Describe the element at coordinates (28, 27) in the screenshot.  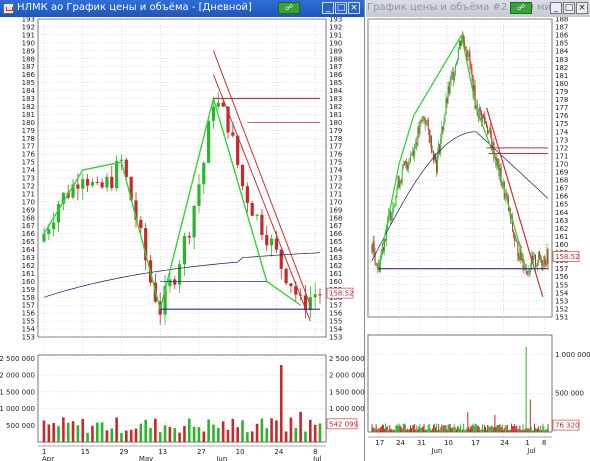
I see `price-tick-left: 192` at that location.